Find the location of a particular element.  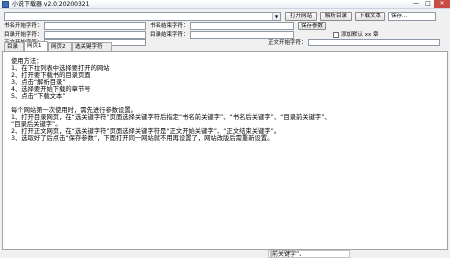

book-end-label: 书名结束字符： is located at coordinates (169, 26).